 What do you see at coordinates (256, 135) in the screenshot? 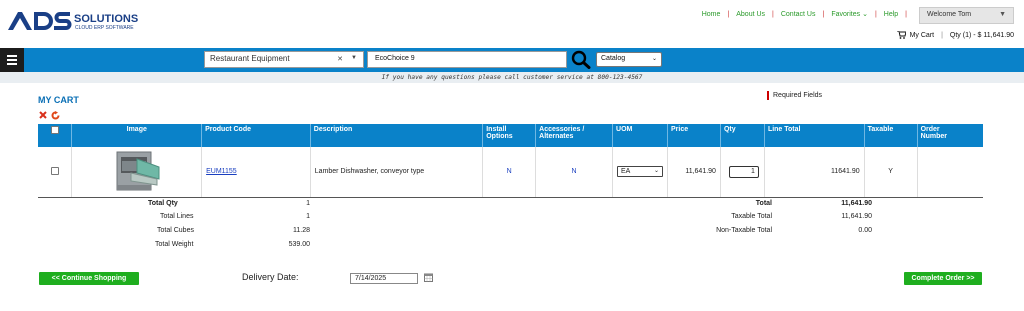
I see `header-product-code: Product Code` at bounding box center [256, 135].